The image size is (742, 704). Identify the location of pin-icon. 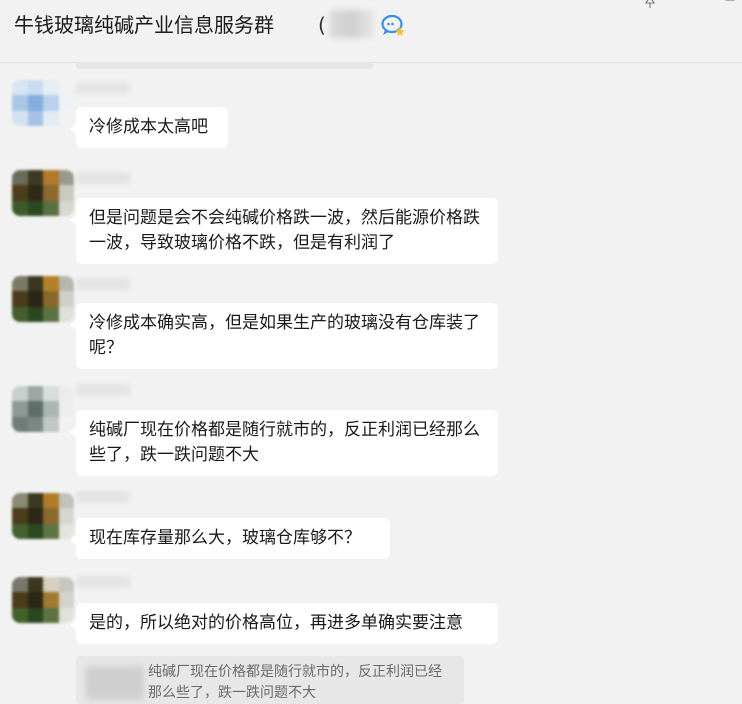
(650, 4).